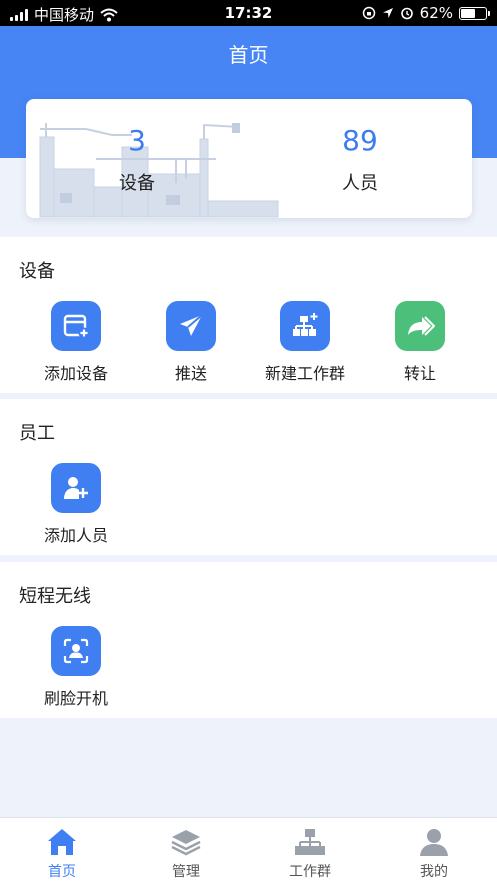 Image resolution: width=497 pixels, height=883 pixels. What do you see at coordinates (75, 373) in the screenshot?
I see `item-label: 添加设备` at bounding box center [75, 373].